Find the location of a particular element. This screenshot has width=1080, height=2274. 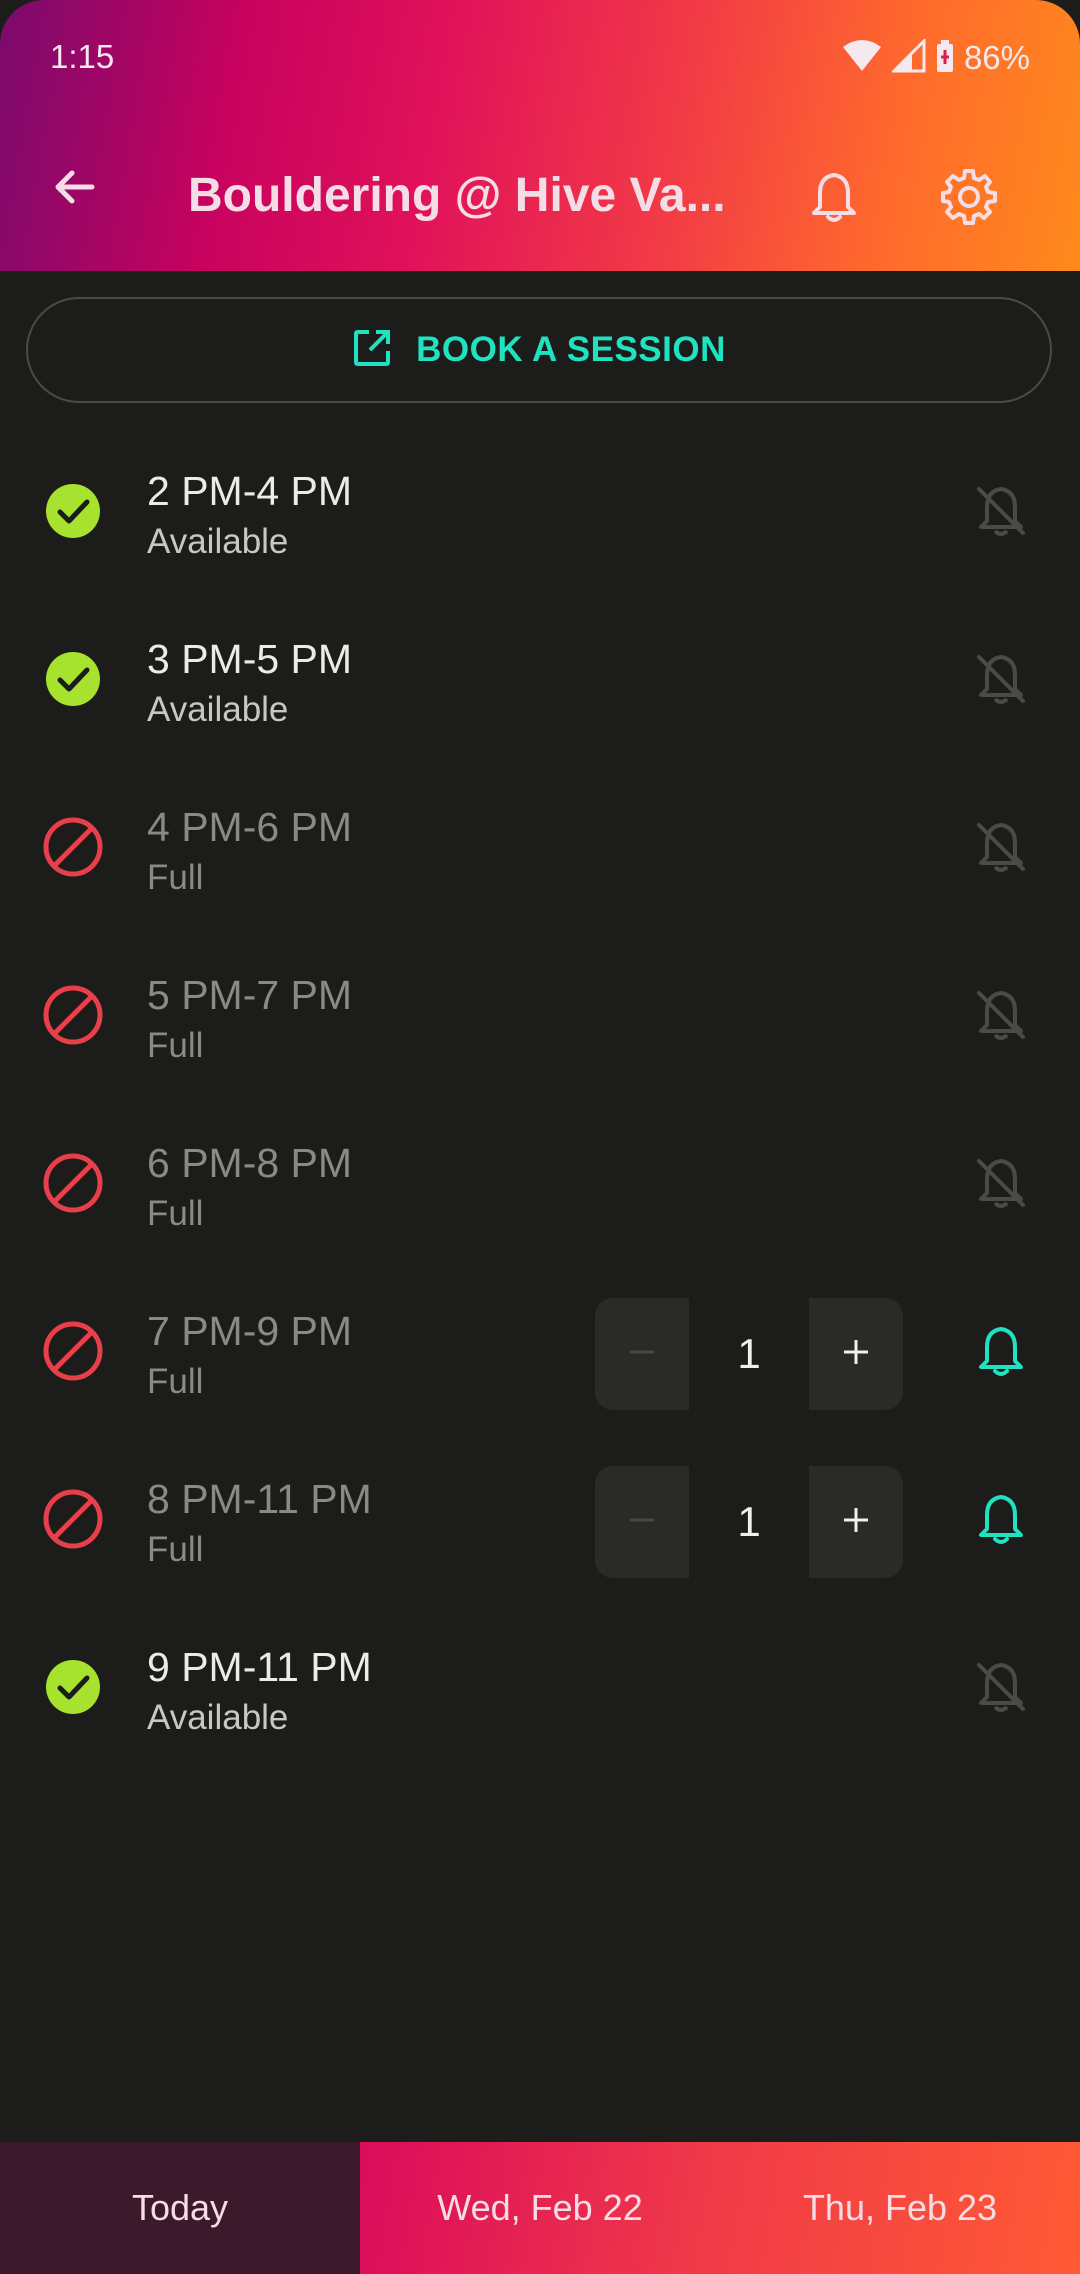

slot-row: 7 PM-9 PM Full 1 is located at coordinates (540, 1354).